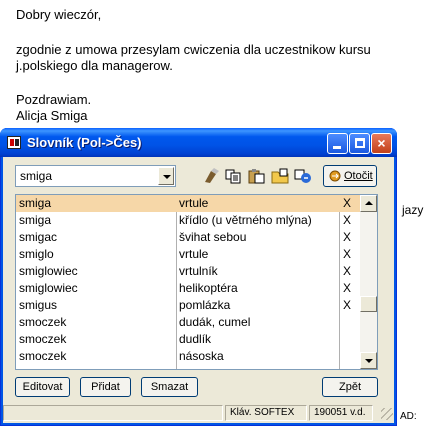  I want to click on list-item: smiglowiec vrtulník X, so click(188, 271).